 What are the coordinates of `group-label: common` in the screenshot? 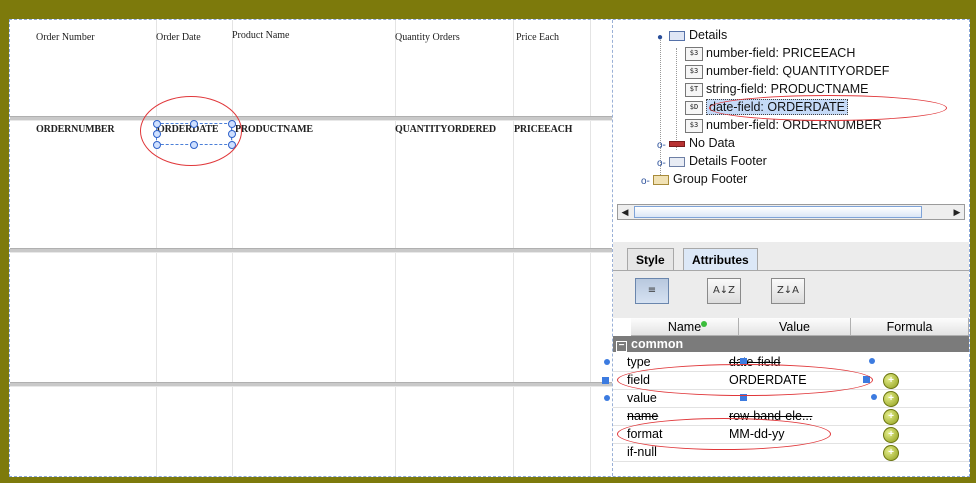 It's located at (657, 344).